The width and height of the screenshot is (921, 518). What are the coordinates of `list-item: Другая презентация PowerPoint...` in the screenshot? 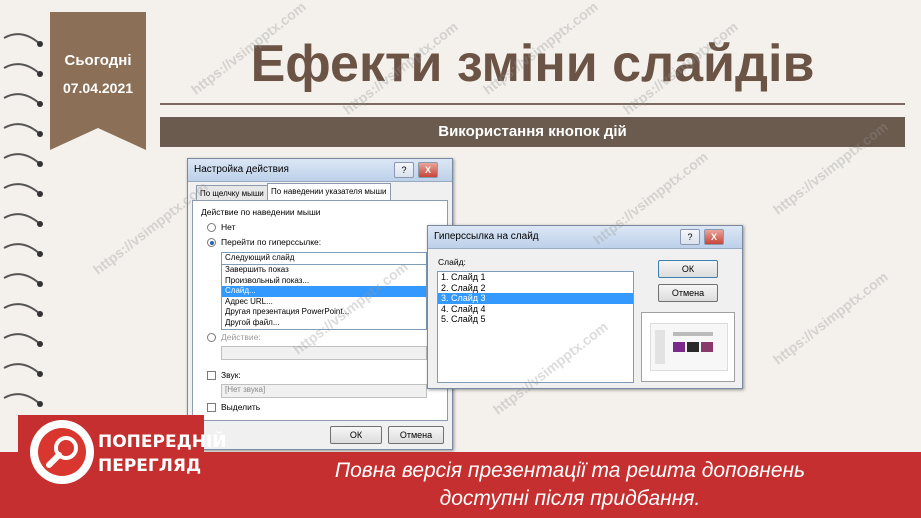 It's located at (324, 312).